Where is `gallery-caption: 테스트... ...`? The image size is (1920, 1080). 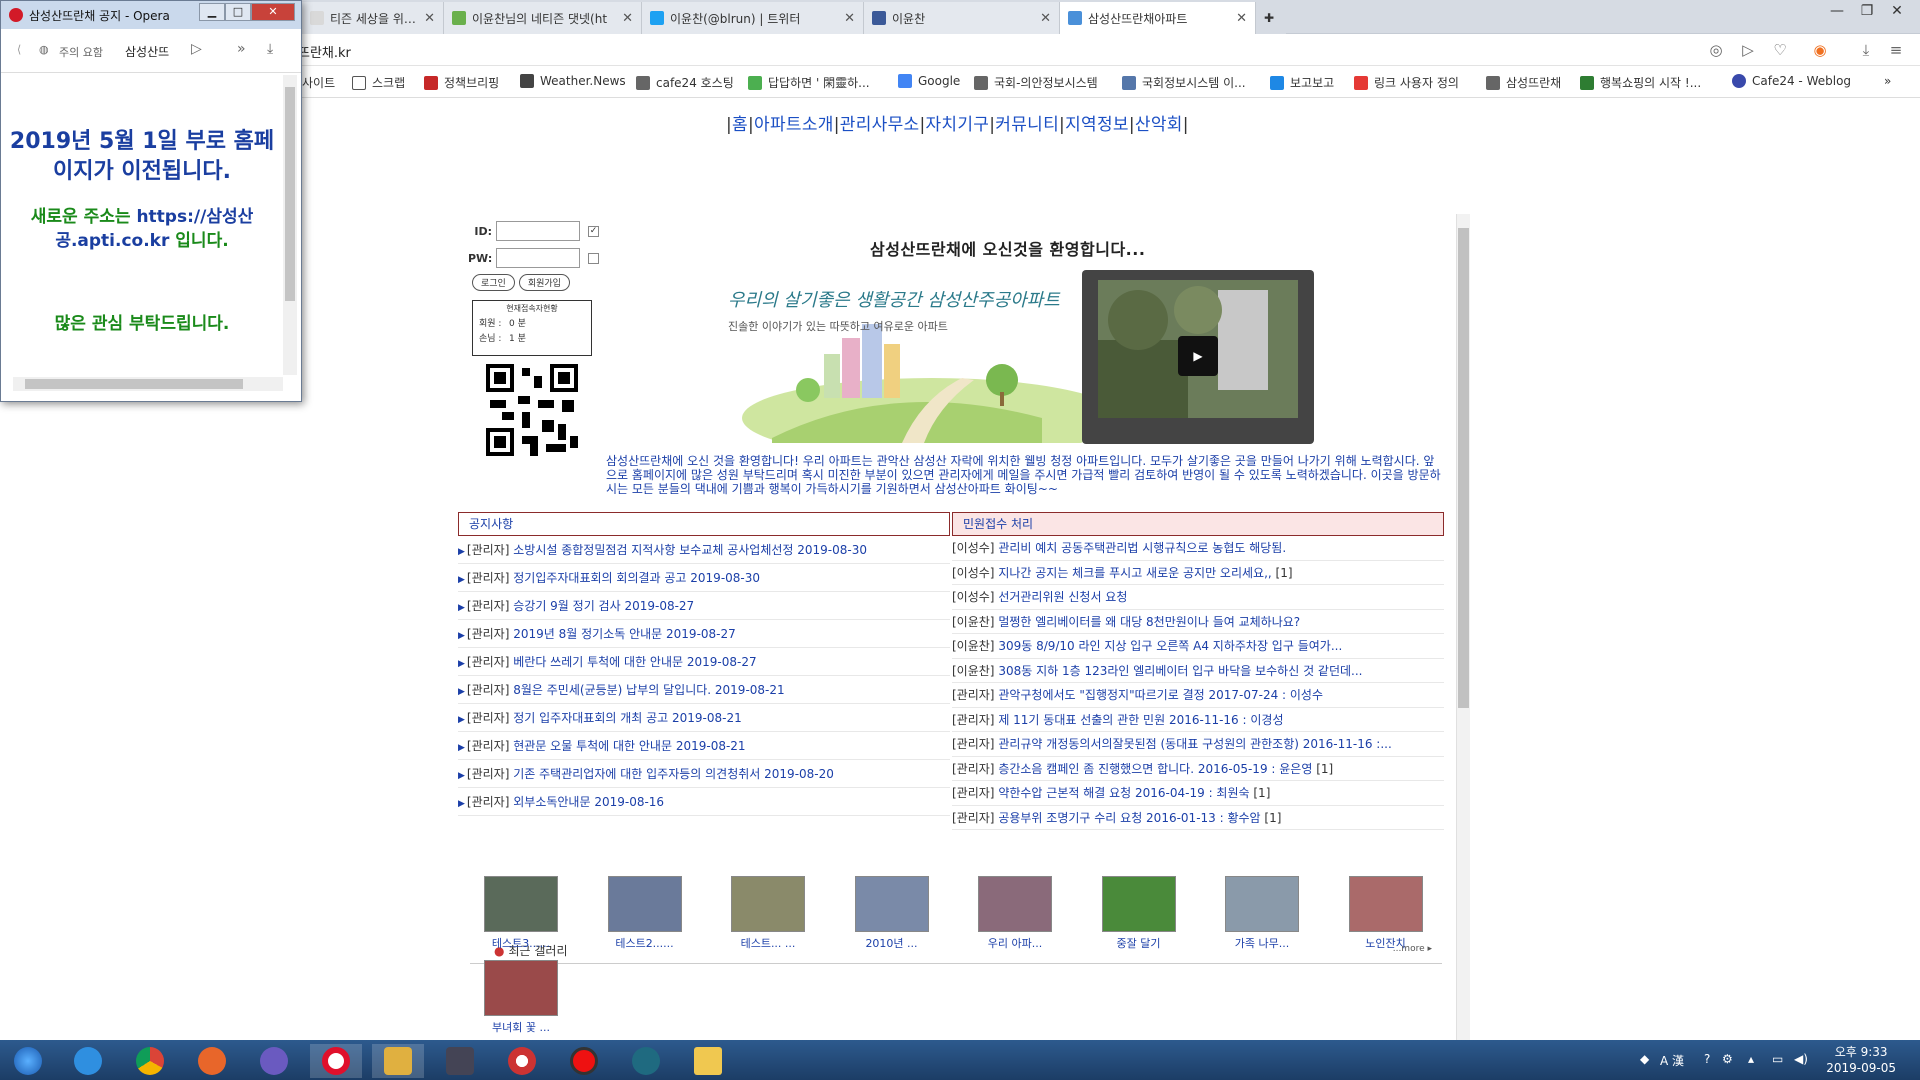 gallery-caption: 테스트... ... is located at coordinates (768, 943).